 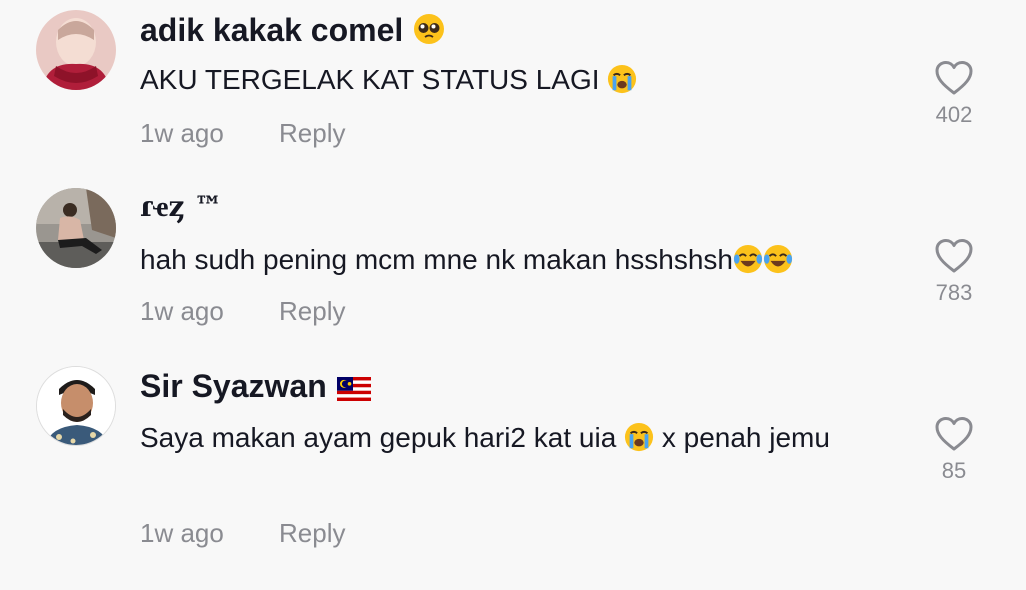 I want to click on malaysia-flag-icon, so click(x=353, y=390).